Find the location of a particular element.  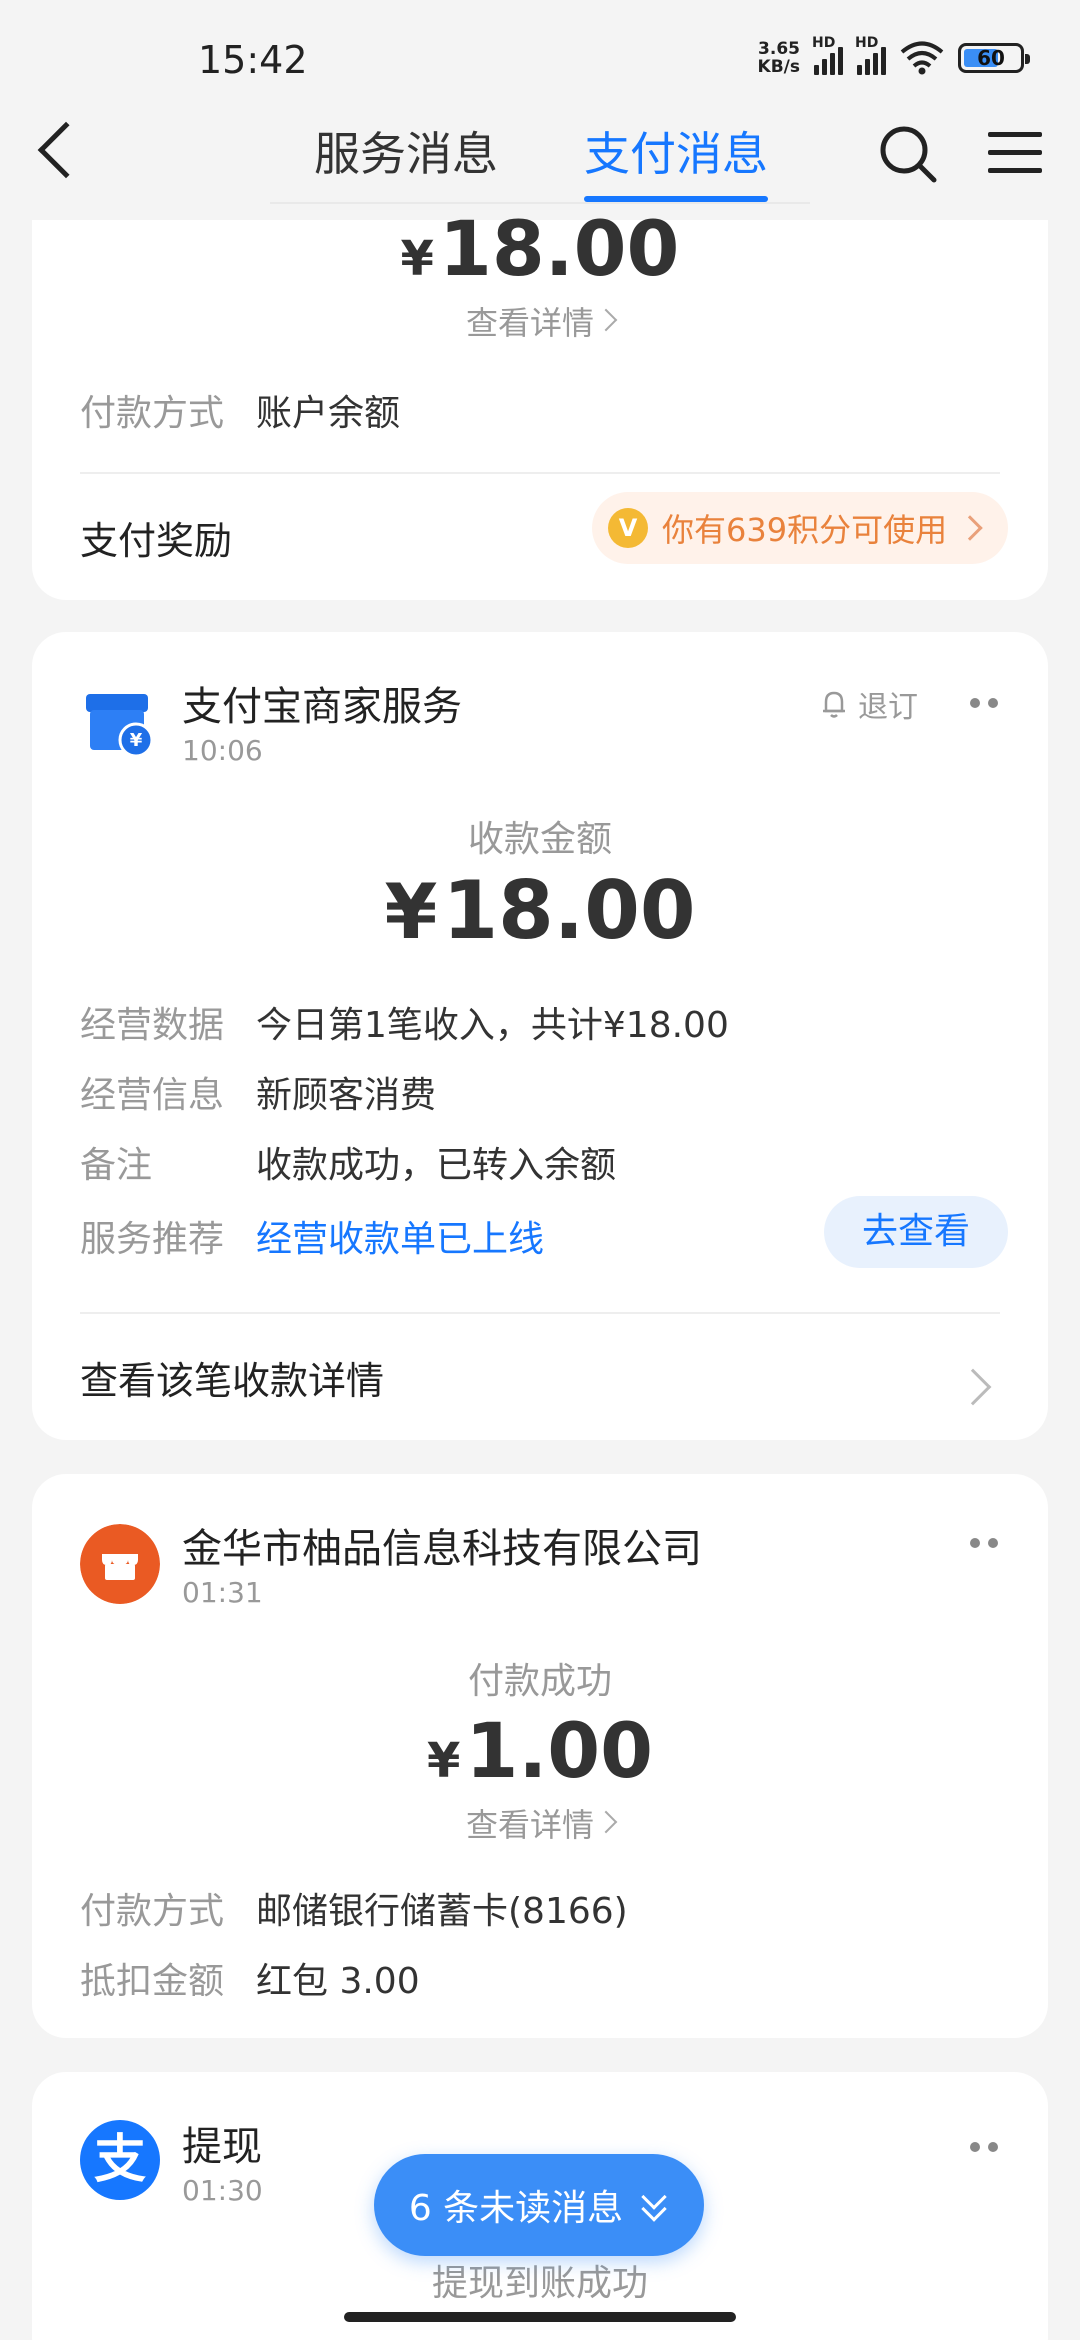

info-value: 新顾客消费 is located at coordinates (346, 1095).